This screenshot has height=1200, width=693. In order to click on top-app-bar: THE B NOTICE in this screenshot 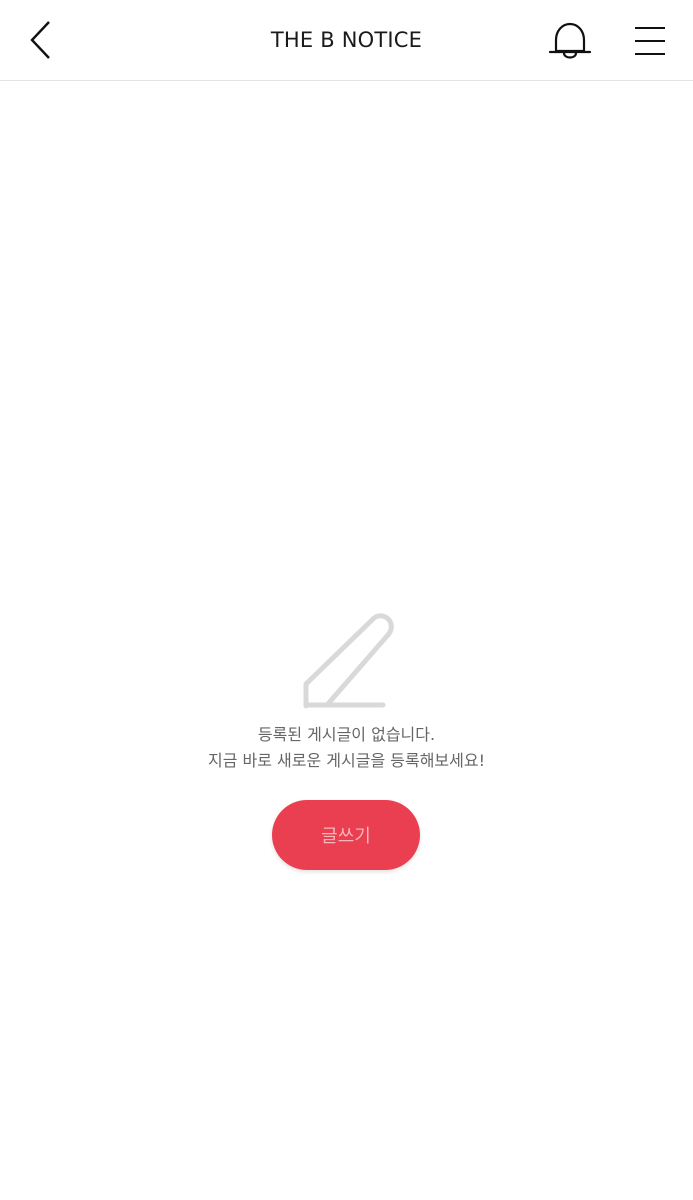, I will do `click(346, 40)`.